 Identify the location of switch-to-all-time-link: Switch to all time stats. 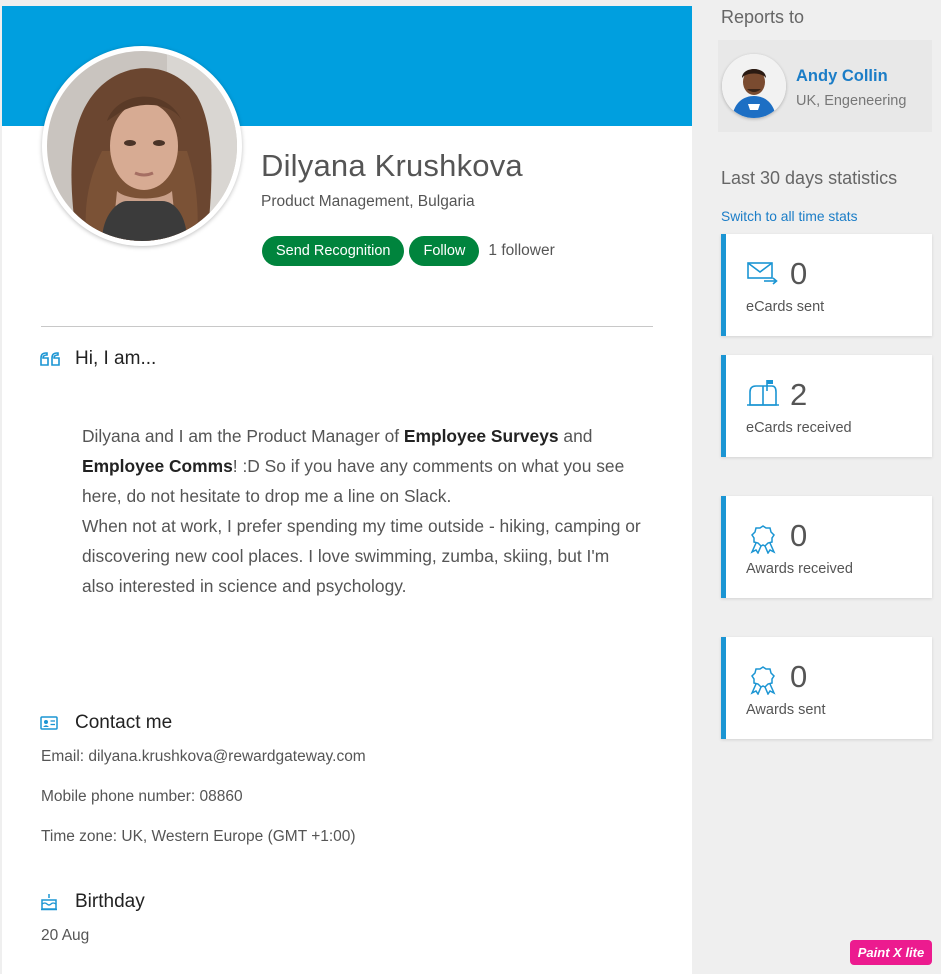
(789, 216).